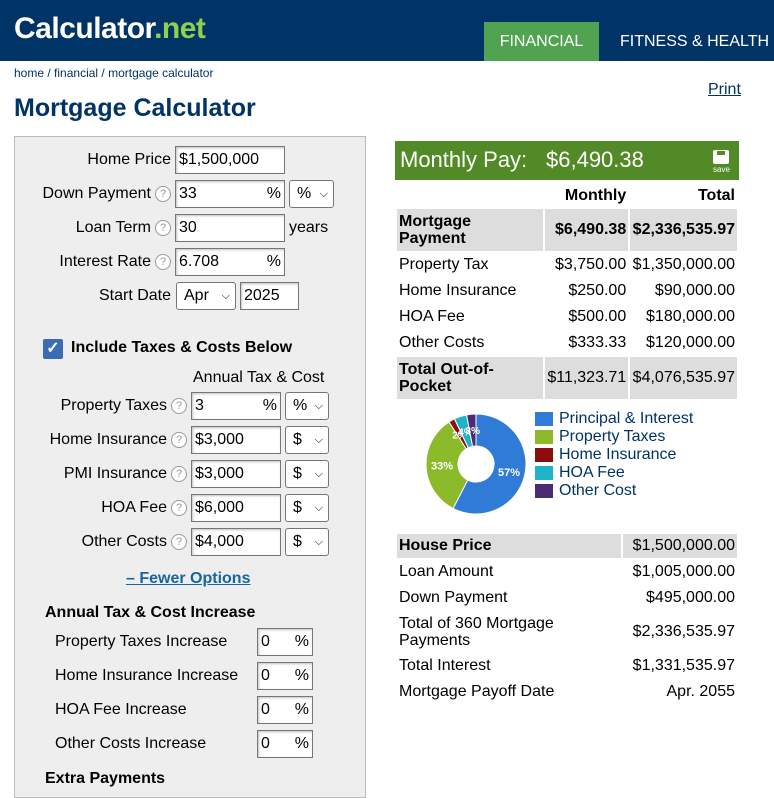  Describe the element at coordinates (236, 542) in the screenshot. I see `other-costs-input: $4,000` at that location.